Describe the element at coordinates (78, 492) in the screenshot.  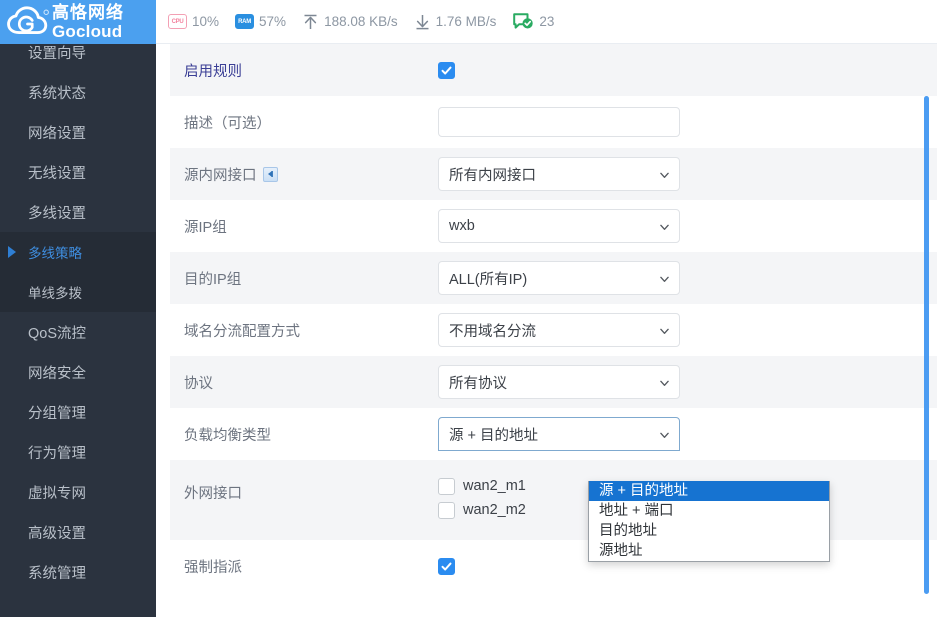
I see `sidebar-item-vpn: 虚拟专网` at that location.